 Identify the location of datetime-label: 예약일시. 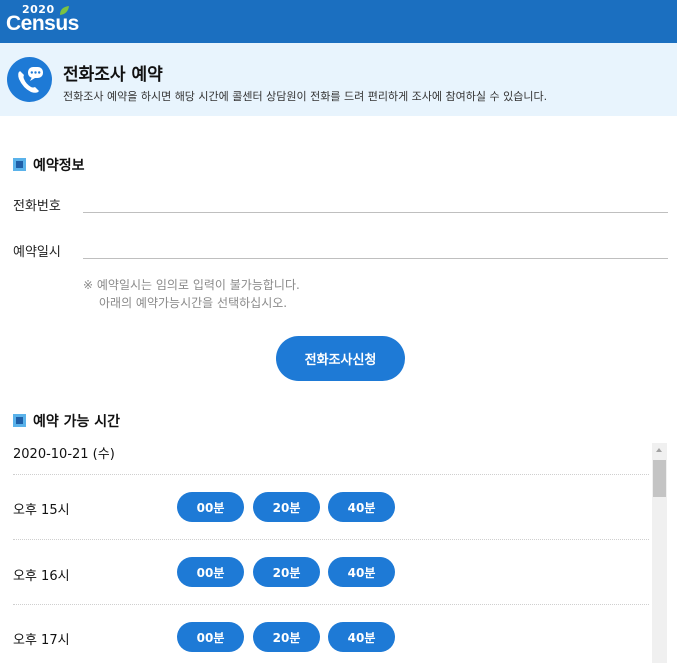
(37, 252).